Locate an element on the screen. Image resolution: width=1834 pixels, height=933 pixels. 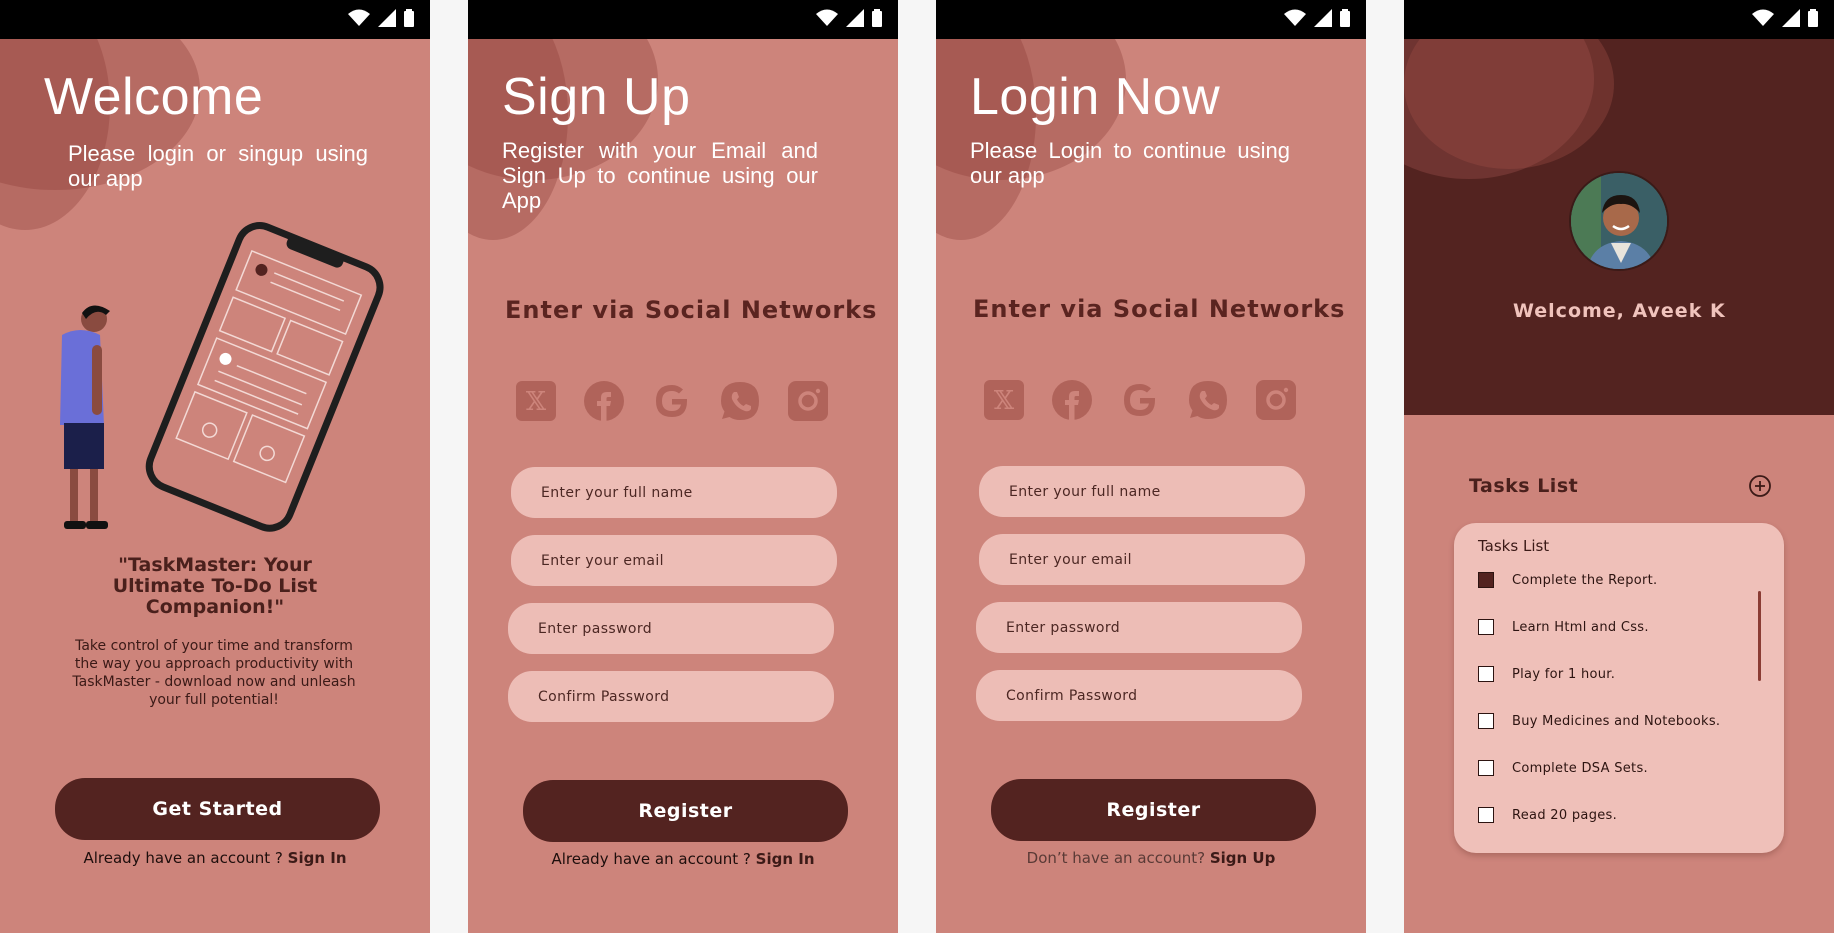
signup-prompt: Don’t have an account? Sign Up is located at coordinates (1151, 858).